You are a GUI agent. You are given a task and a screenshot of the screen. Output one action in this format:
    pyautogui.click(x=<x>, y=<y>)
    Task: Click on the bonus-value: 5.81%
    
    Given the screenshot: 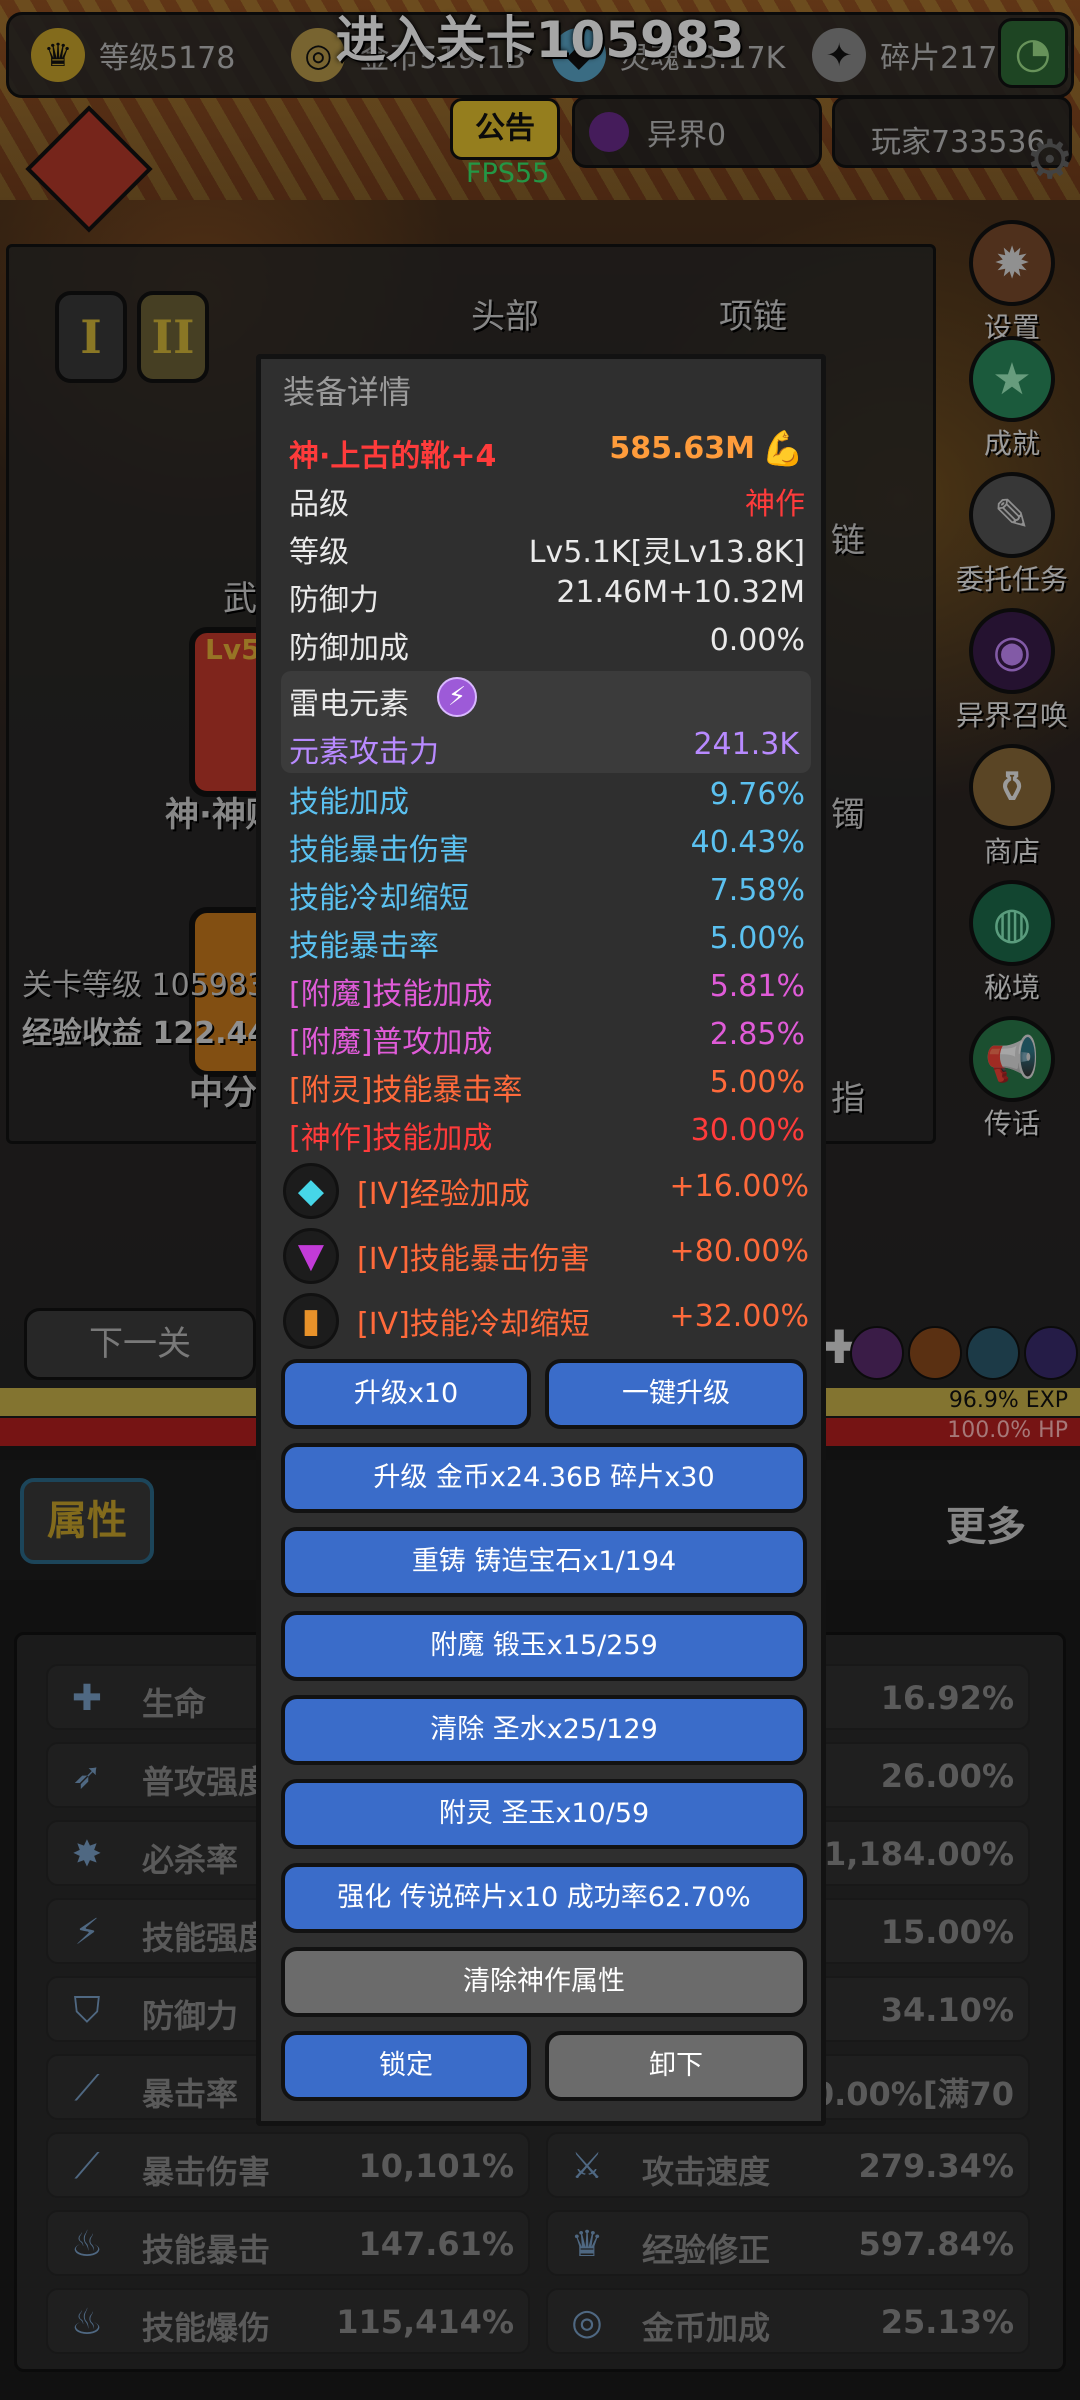 What is the action you would take?
    pyautogui.click(x=757, y=986)
    